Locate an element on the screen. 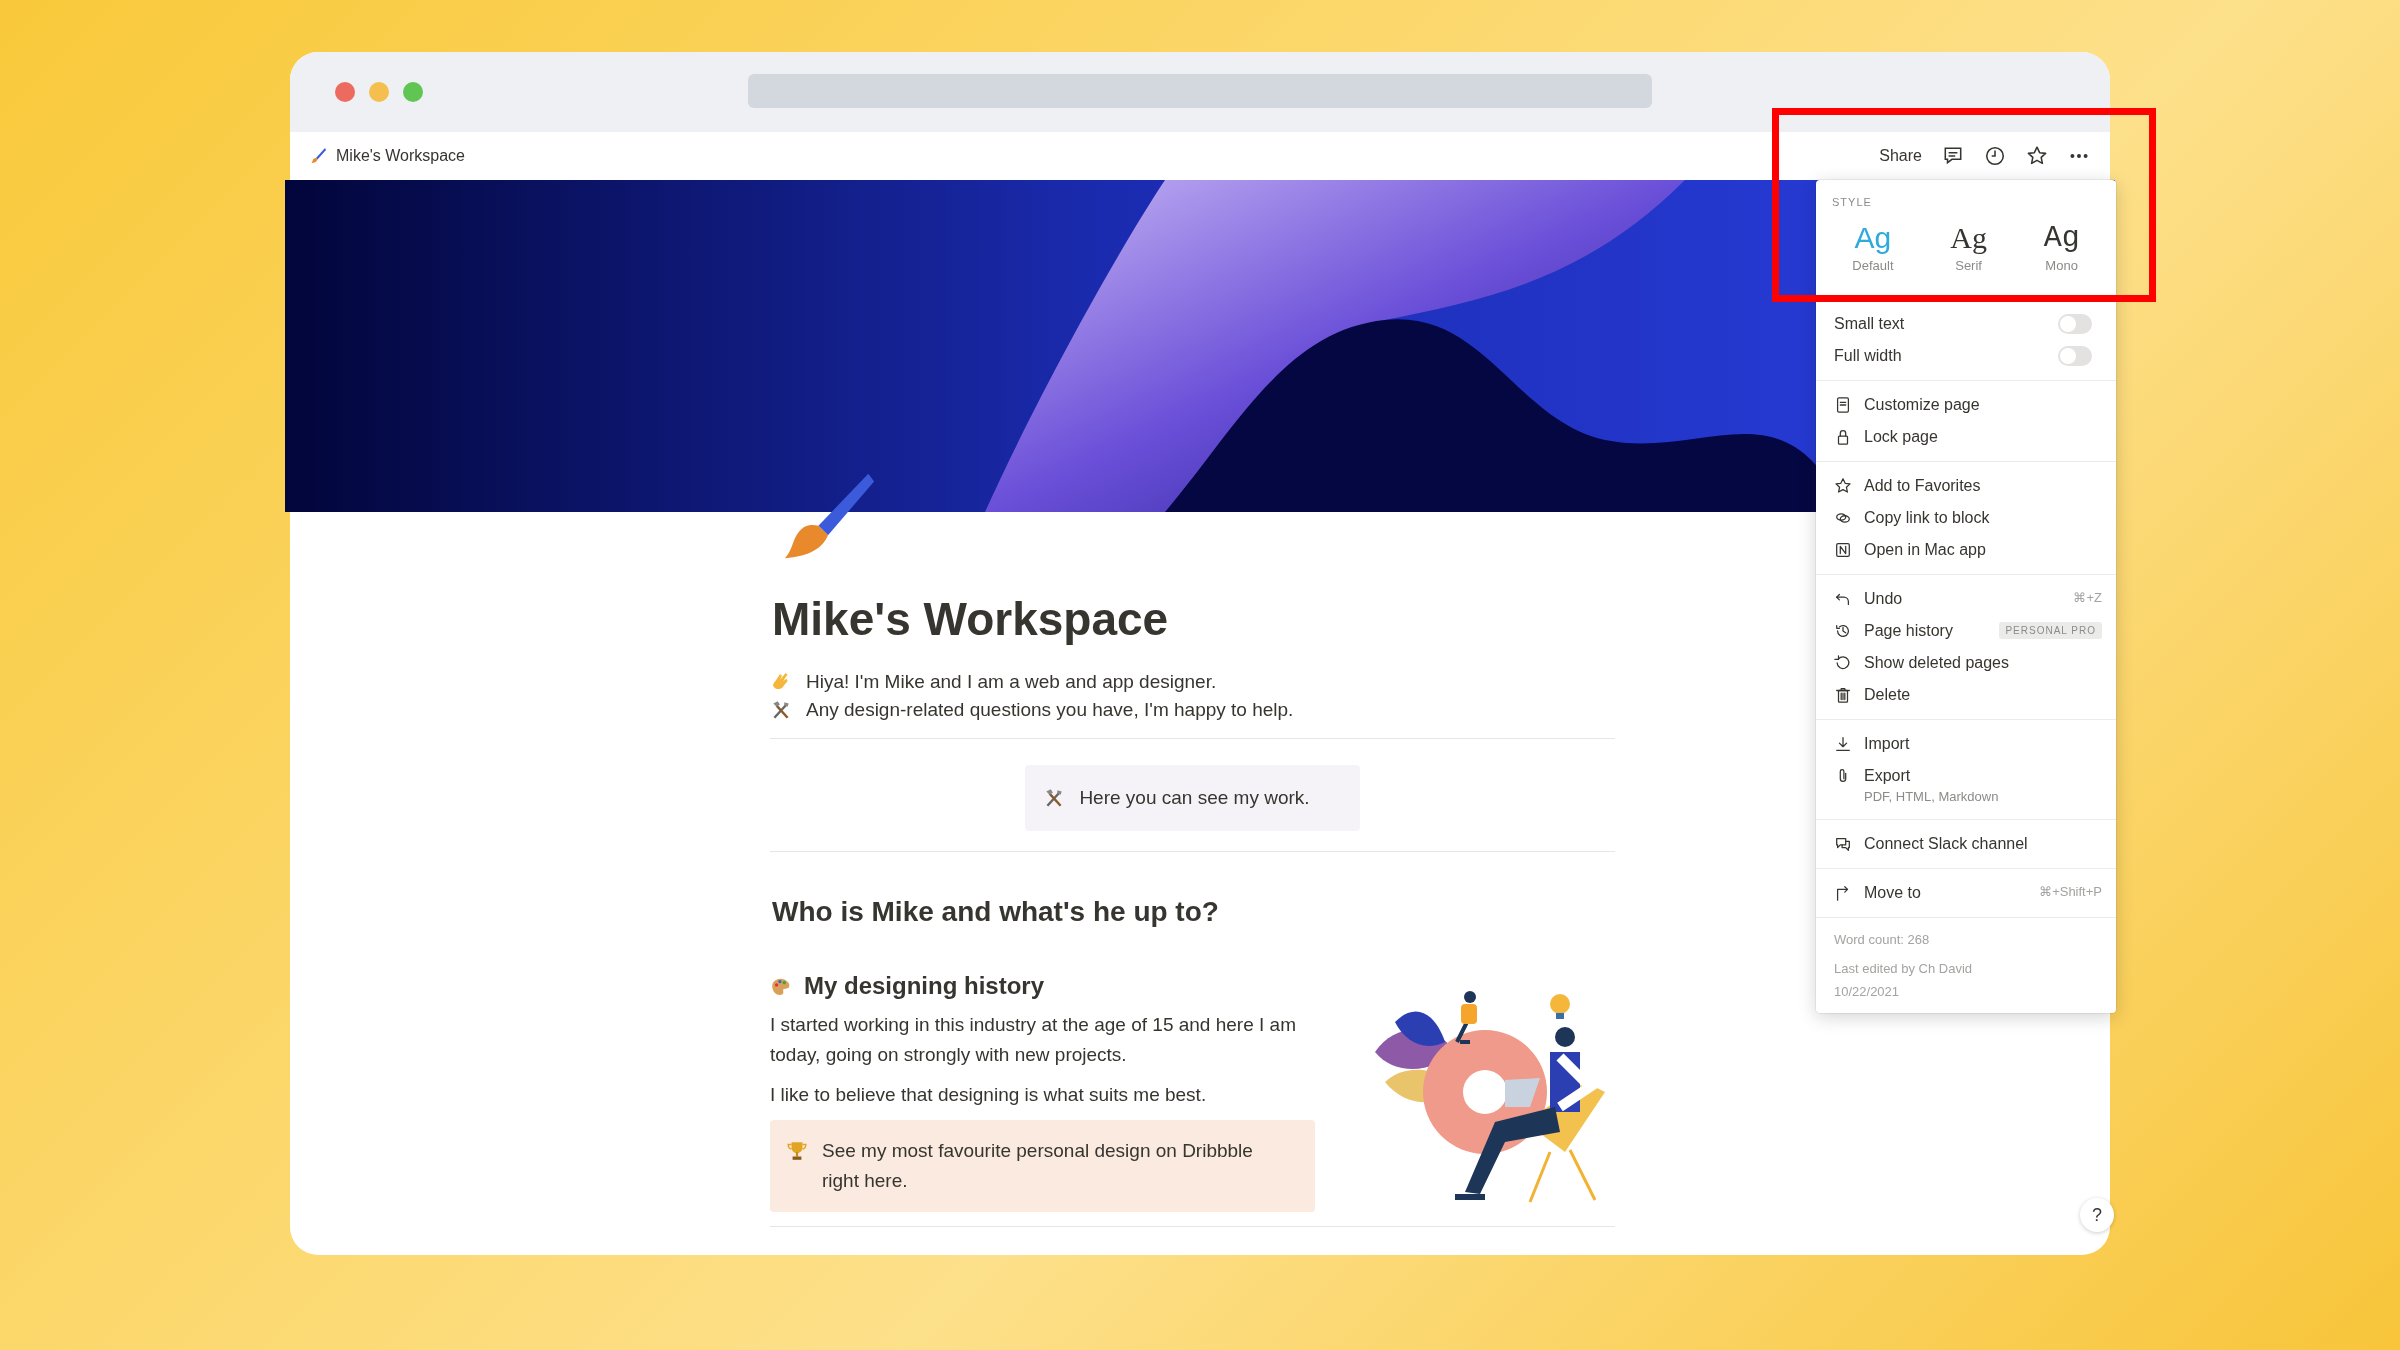 The height and width of the screenshot is (1350, 2400). menu-item: Open in Mac app is located at coordinates (1966, 550).